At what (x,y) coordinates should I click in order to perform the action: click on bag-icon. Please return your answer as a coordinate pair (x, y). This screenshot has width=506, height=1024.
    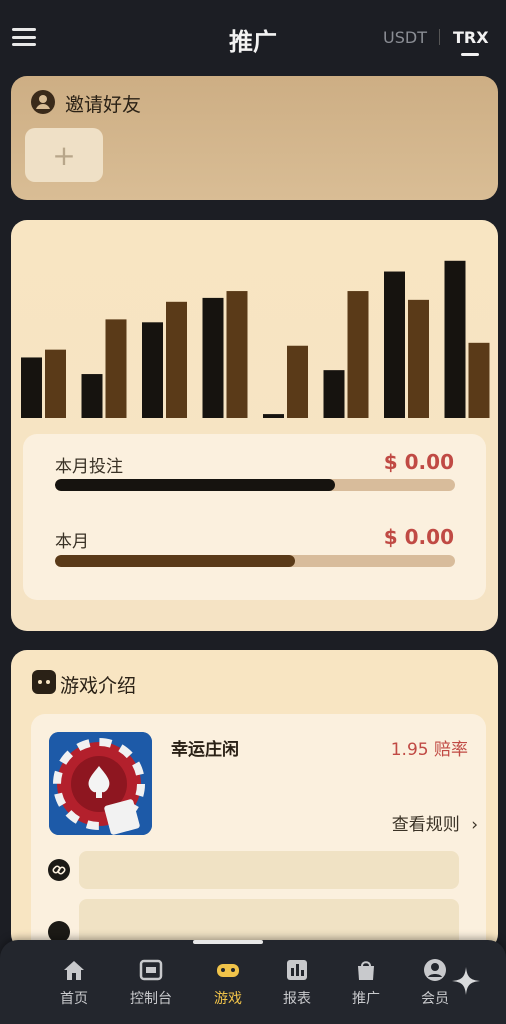
    Looking at the image, I should click on (366, 970).